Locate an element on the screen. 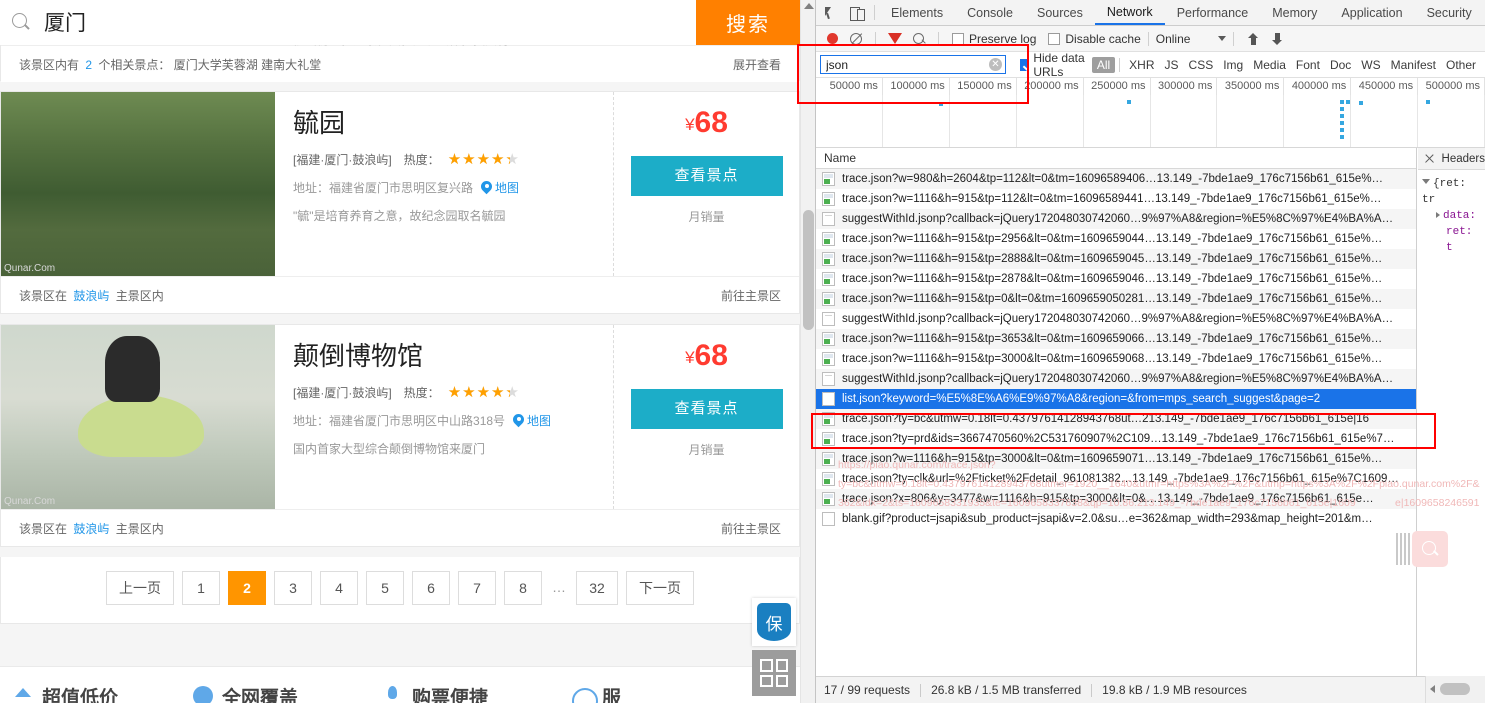 Image resolution: width=1485 pixels, height=703 pixels. type-filter-css: CSS is located at coordinates (1201, 65).